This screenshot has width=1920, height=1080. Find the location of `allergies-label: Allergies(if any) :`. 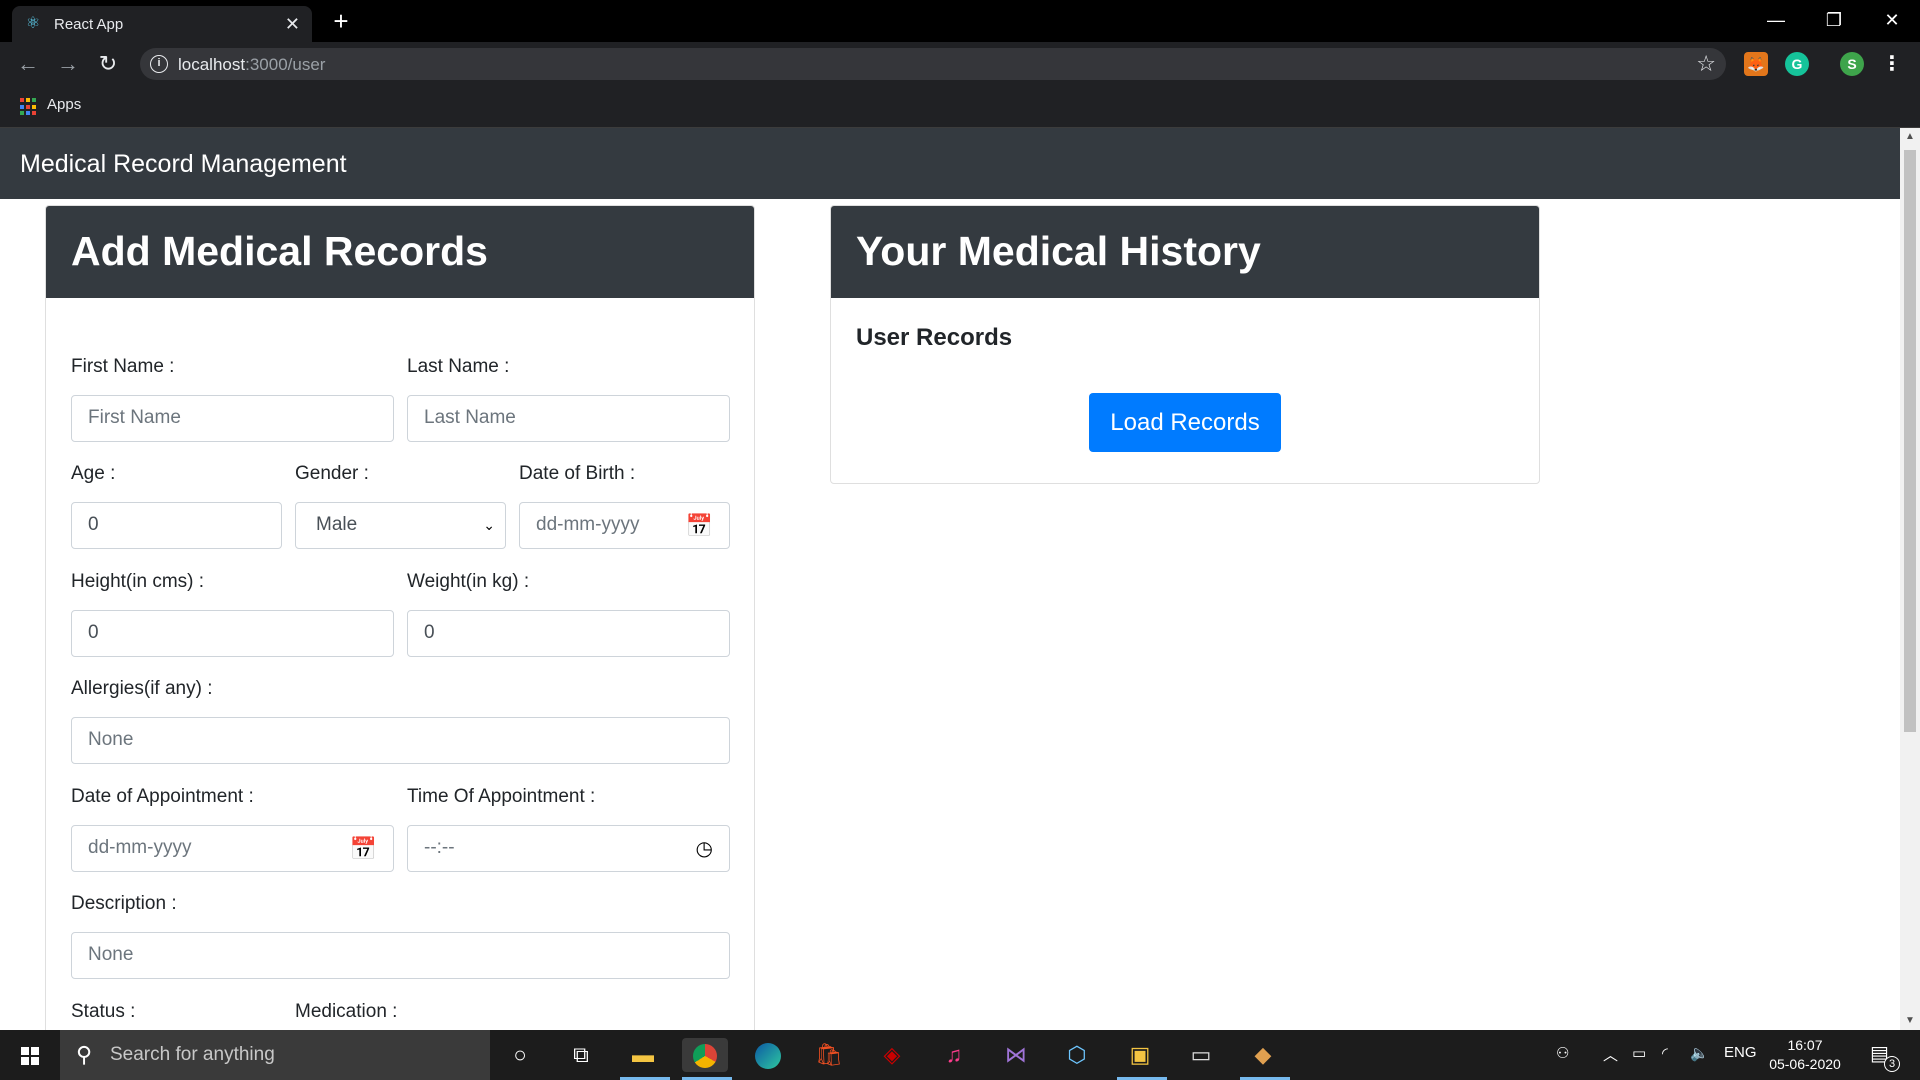

allergies-label: Allergies(if any) : is located at coordinates (142, 688).